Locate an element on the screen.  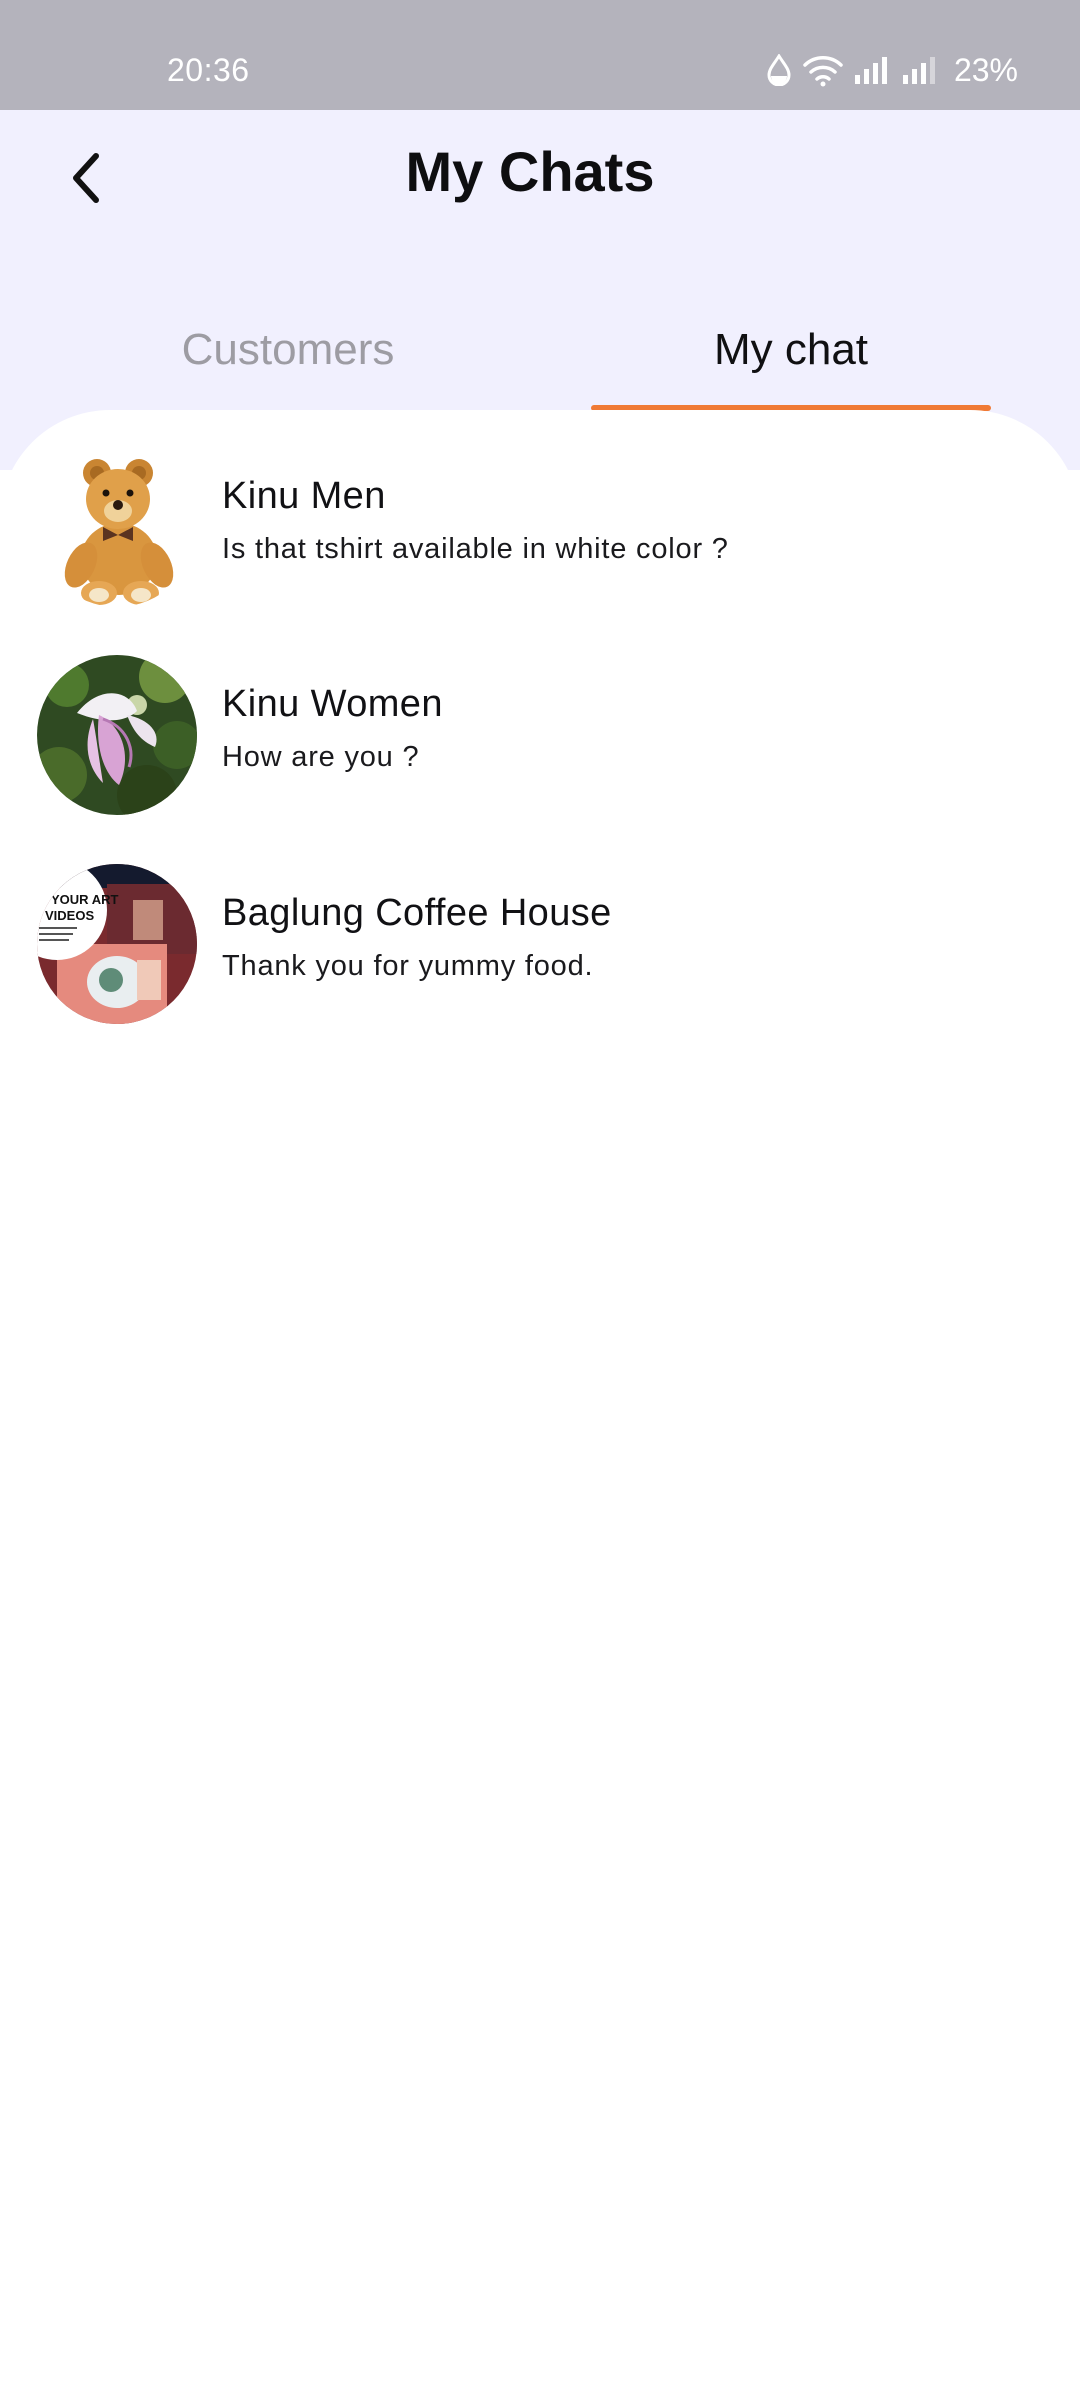
chat-preview: How are you ? is located at coordinates (321, 757).